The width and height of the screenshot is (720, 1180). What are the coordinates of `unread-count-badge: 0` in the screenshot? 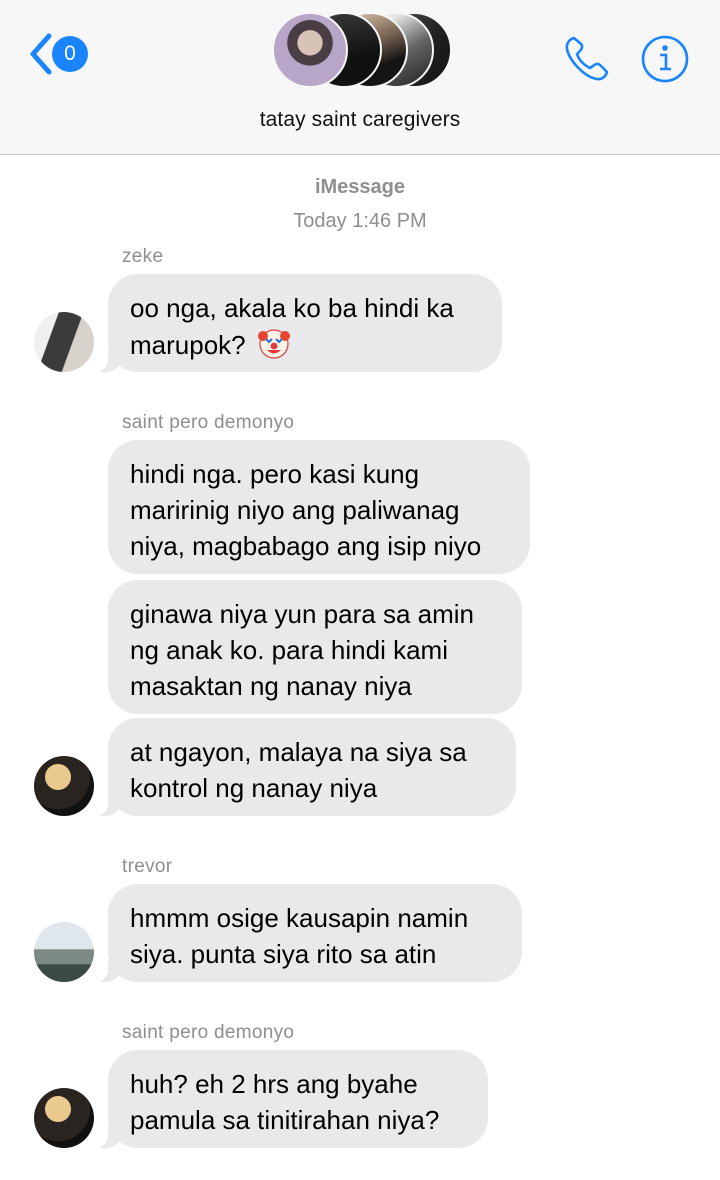 It's located at (70, 54).